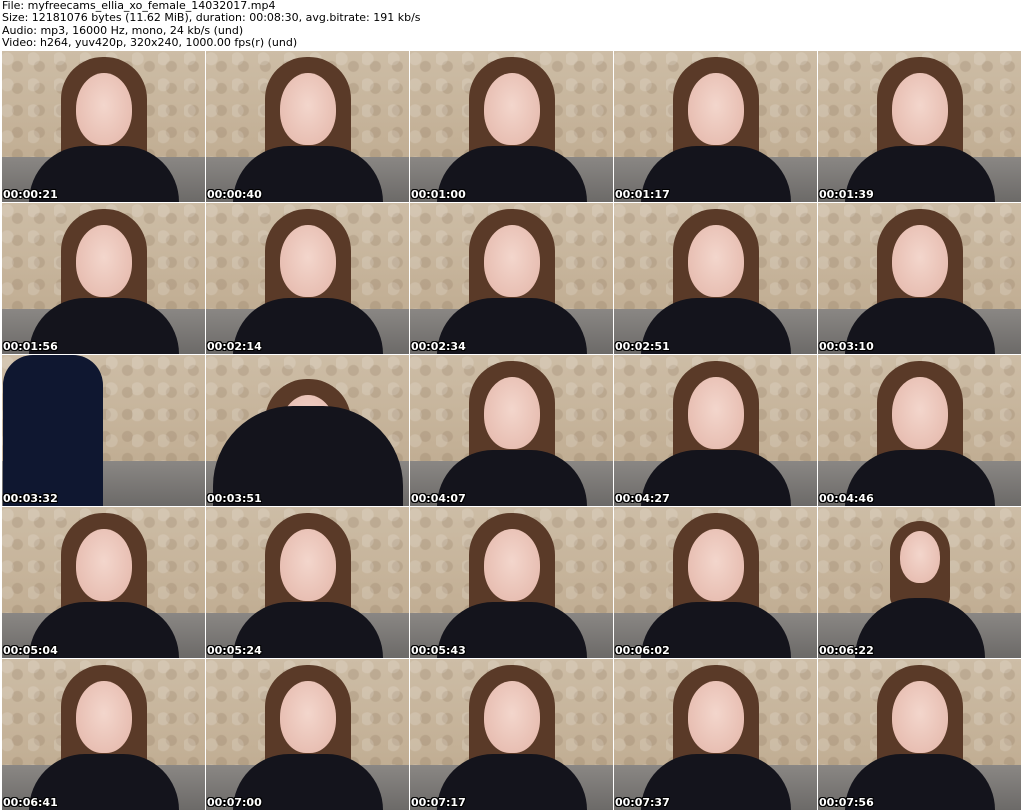 The image size is (1024, 811). What do you see at coordinates (438, 346) in the screenshot?
I see `thumbnail-timestamp: 00:02:34` at bounding box center [438, 346].